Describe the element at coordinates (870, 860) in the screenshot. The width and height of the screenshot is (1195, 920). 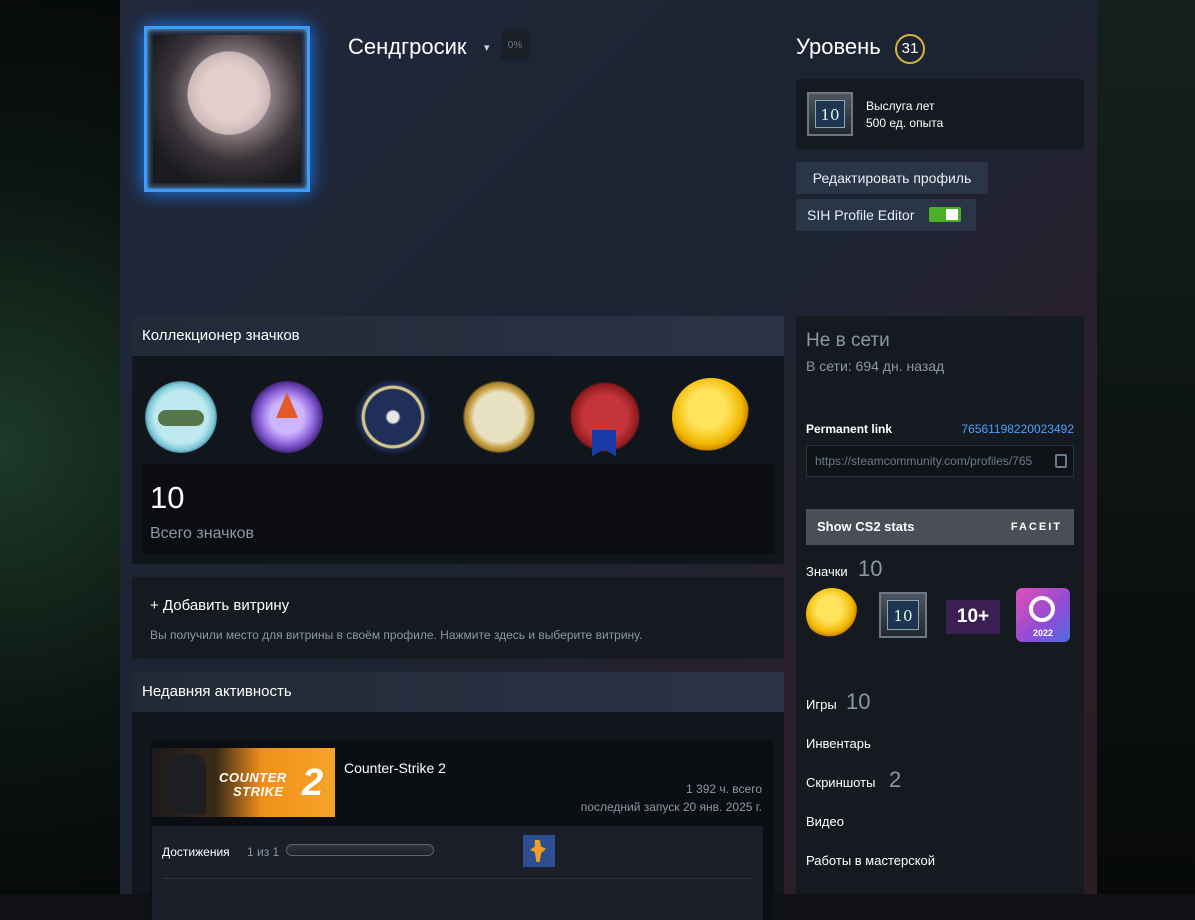
I see `workshop-link: Работы в мастерской` at that location.